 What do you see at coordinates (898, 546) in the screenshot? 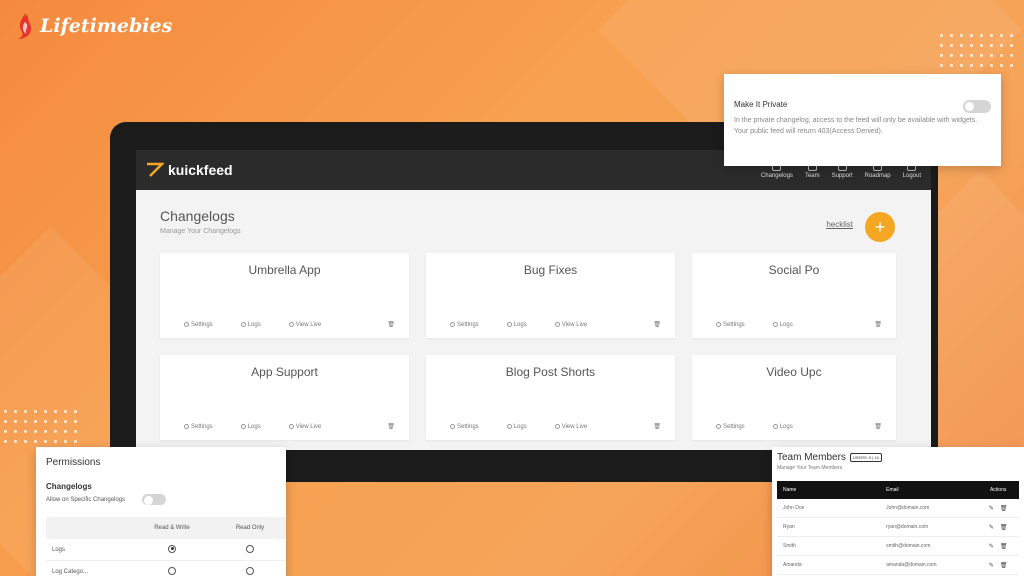
I see `table-row: Smith smith@domain.com ✎ 🗑` at bounding box center [898, 546].